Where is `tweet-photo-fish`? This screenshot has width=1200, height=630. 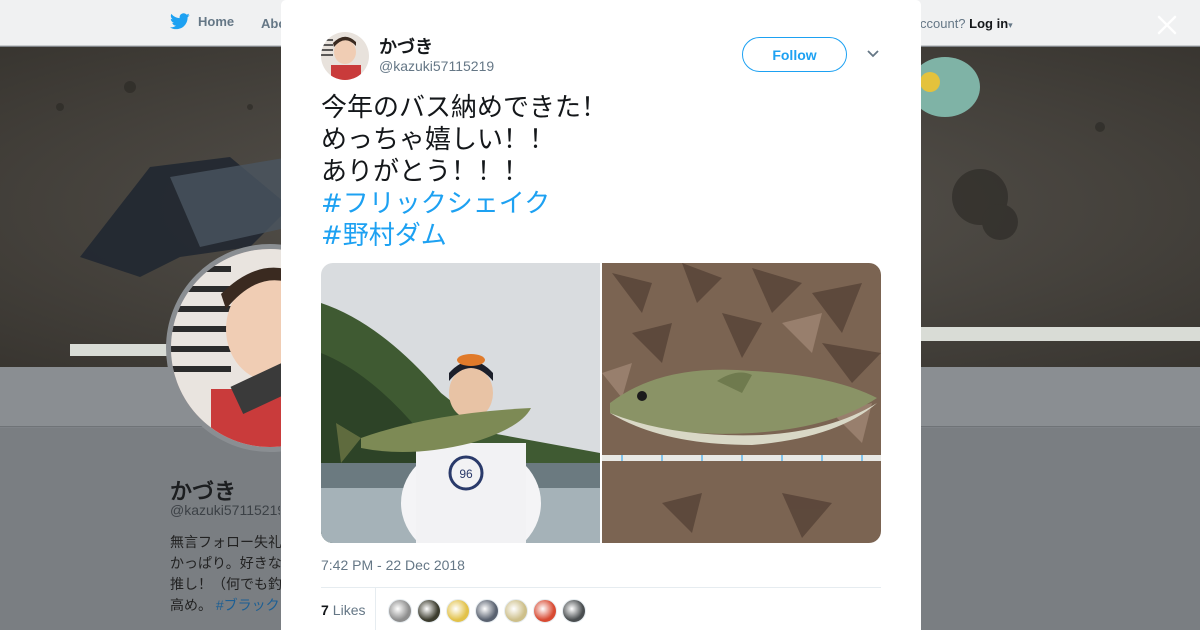 tweet-photo-fish is located at coordinates (741, 403).